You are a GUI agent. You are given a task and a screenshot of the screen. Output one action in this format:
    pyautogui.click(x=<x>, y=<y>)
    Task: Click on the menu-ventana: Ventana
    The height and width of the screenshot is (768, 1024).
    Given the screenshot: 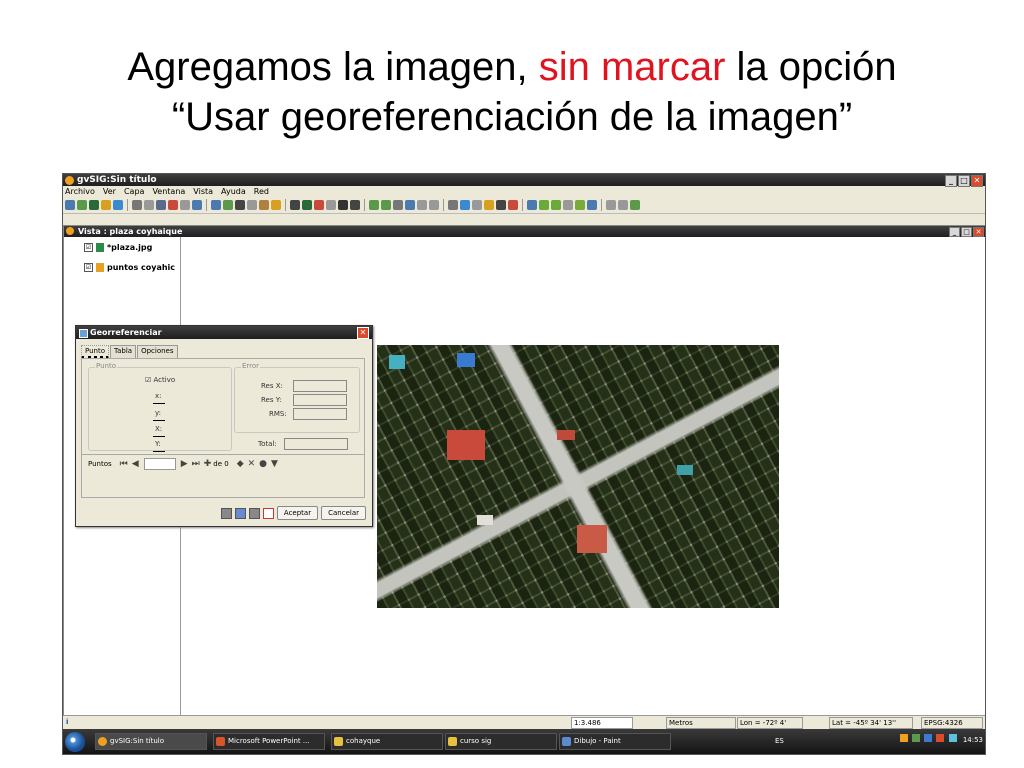 What is the action you would take?
    pyautogui.click(x=168, y=191)
    